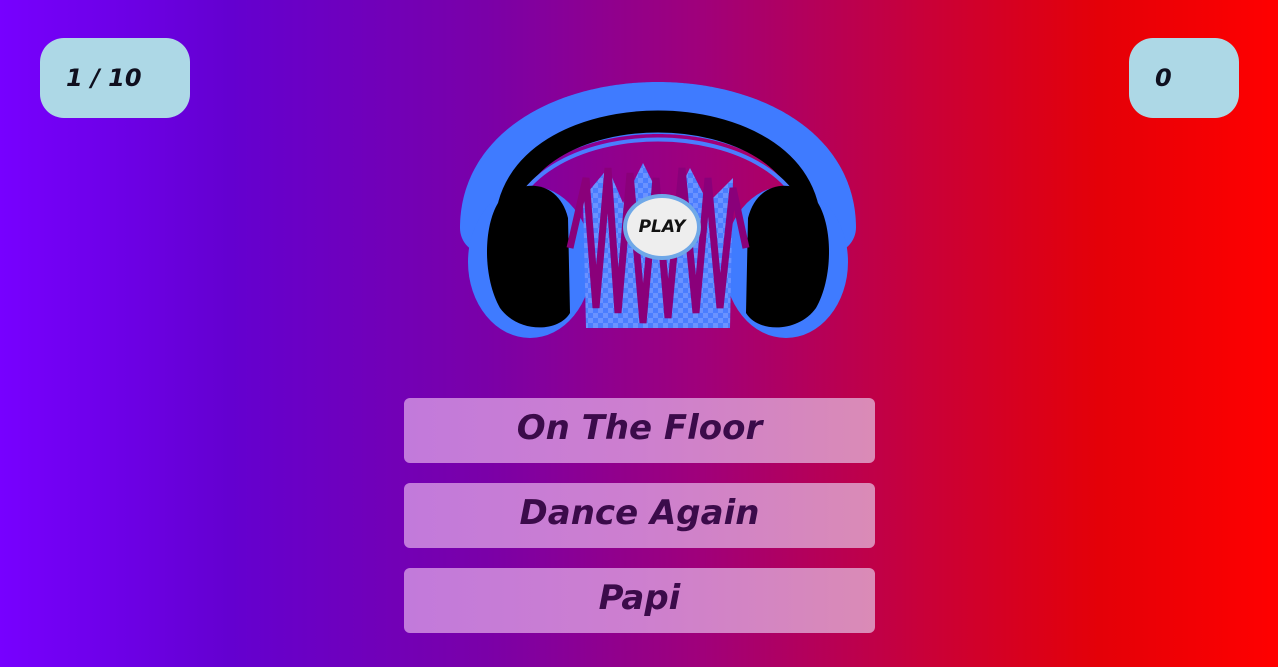  I want to click on answer-options: On The Floor Dance Again Papi, so click(639, 525).